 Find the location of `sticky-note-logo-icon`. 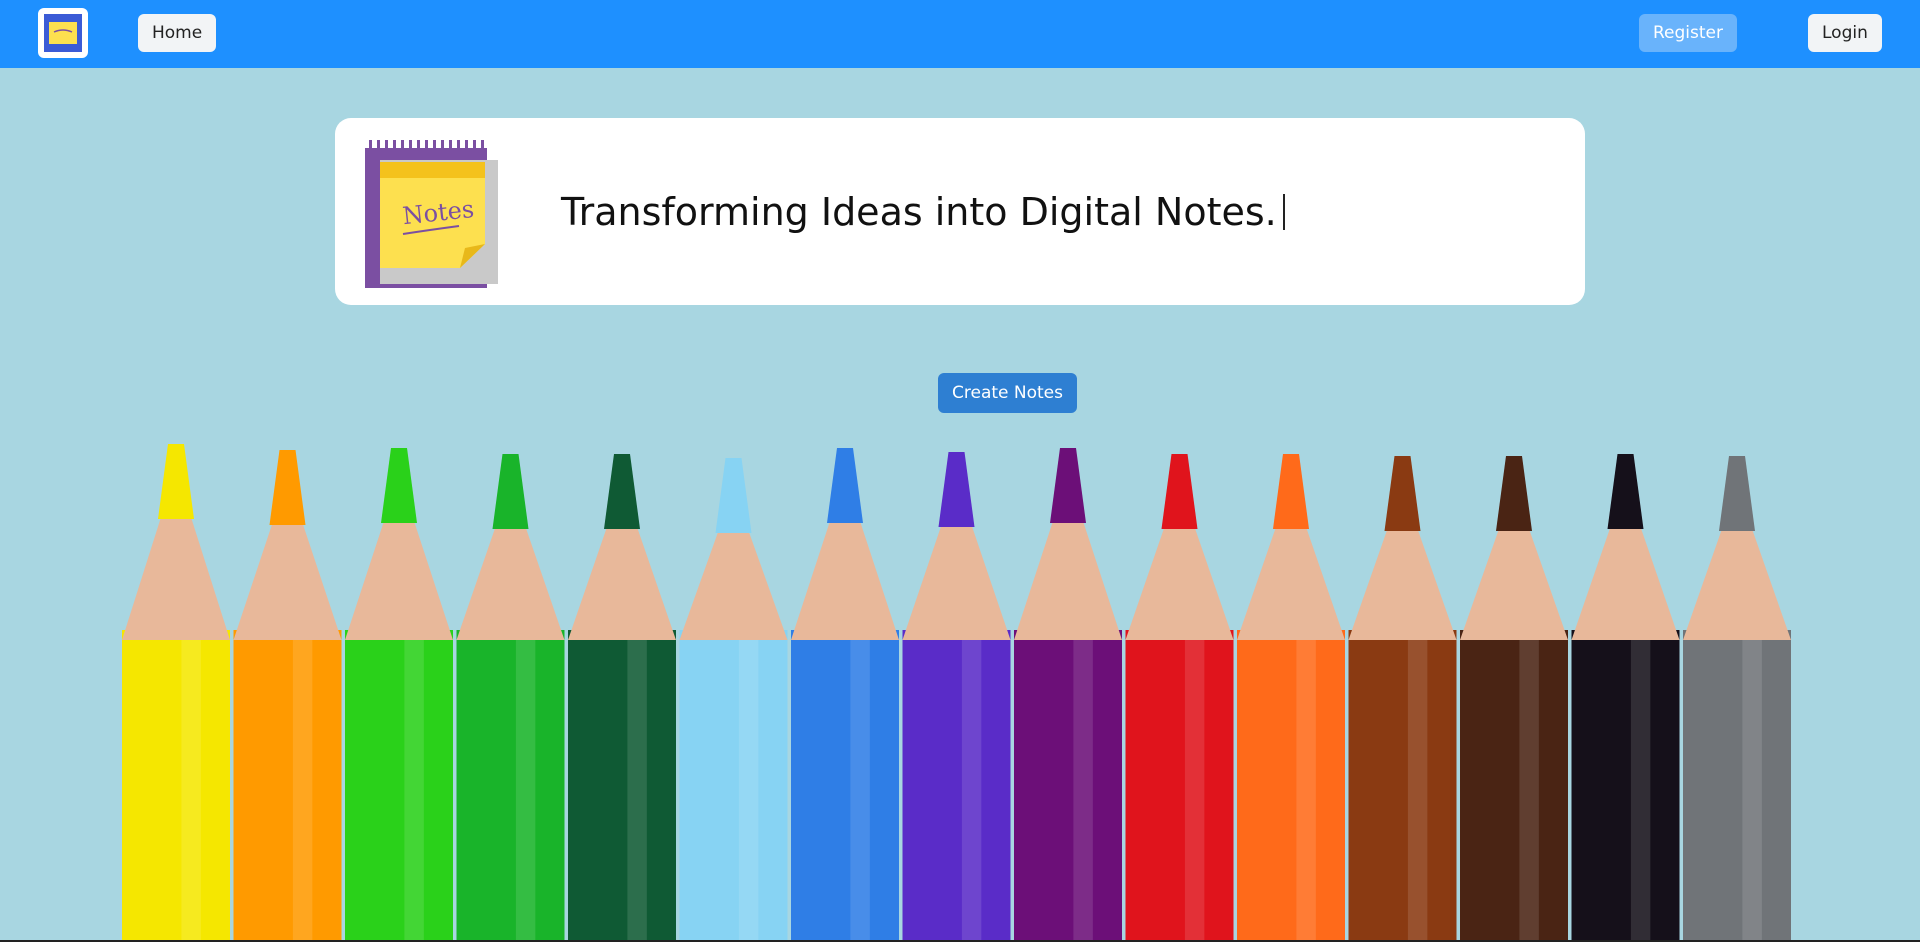

sticky-note-logo-icon is located at coordinates (63, 33).